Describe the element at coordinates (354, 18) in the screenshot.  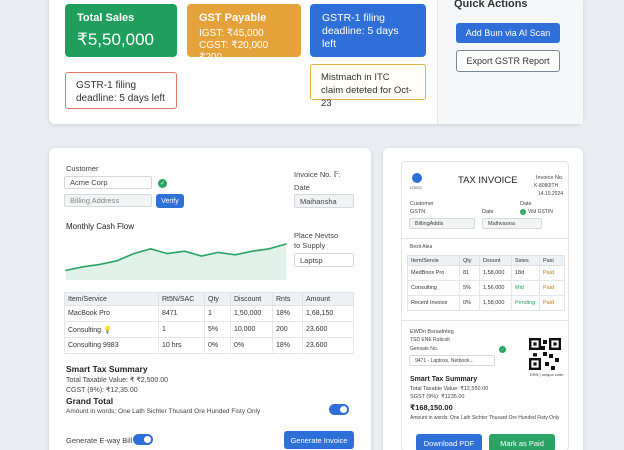
I see `gstr-tile-line1: GSTR-1 filing` at that location.